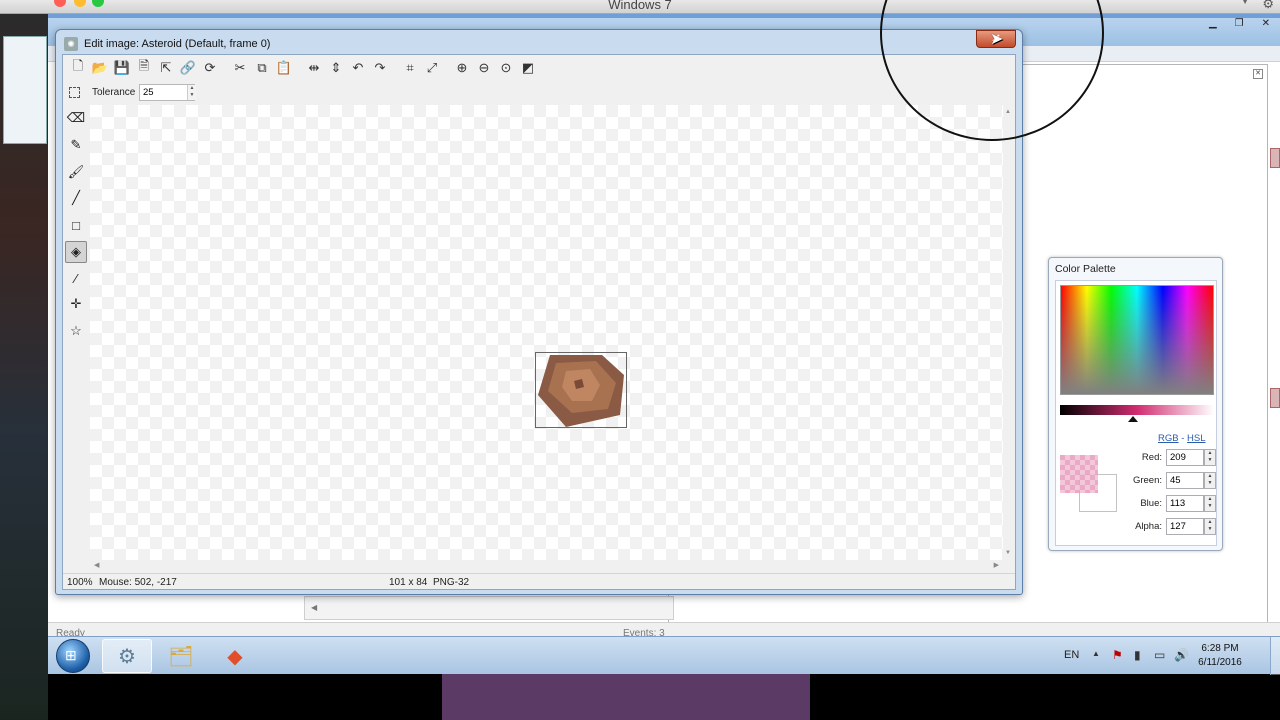  Describe the element at coordinates (1137, 655) in the screenshot. I see `battery-icon: ▮` at that location.